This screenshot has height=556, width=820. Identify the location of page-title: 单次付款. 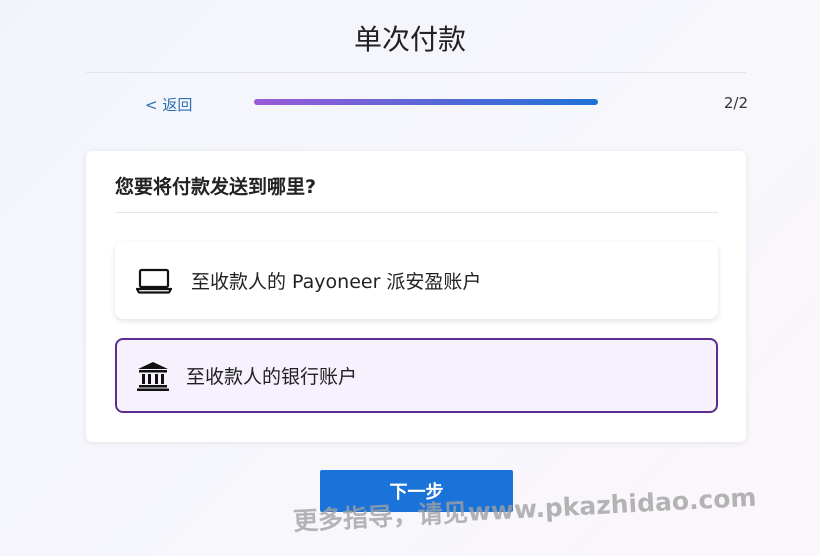
(409, 39).